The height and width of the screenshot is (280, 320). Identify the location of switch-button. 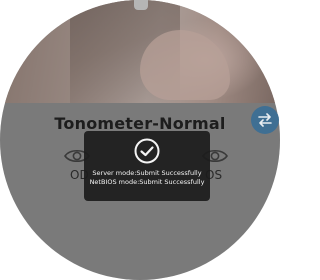
(265, 120).